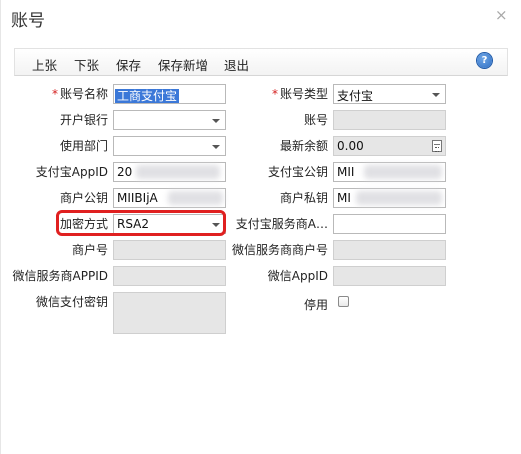 Image resolution: width=521 pixels, height=454 pixels. I want to click on calculator-icon, so click(437, 146).